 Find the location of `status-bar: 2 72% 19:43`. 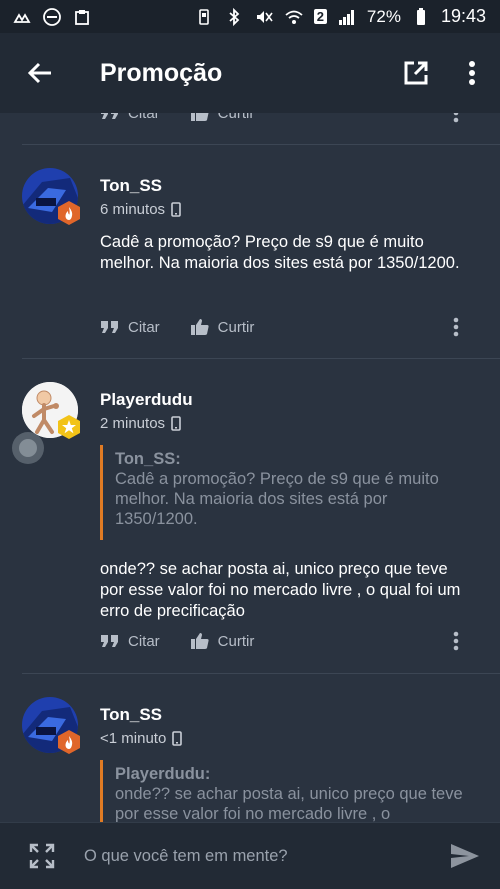

status-bar: 2 72% 19:43 is located at coordinates (250, 16).